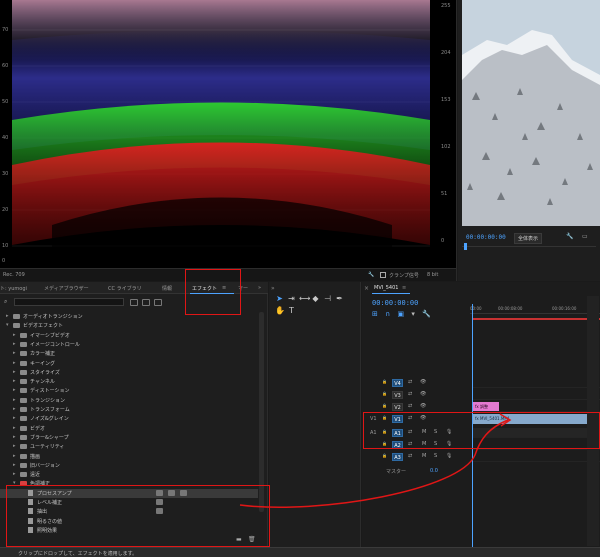 This screenshot has height=557, width=600. What do you see at coordinates (528, 238) in the screenshot?
I see `zoom-fit-select: 全体表示` at bounding box center [528, 238].